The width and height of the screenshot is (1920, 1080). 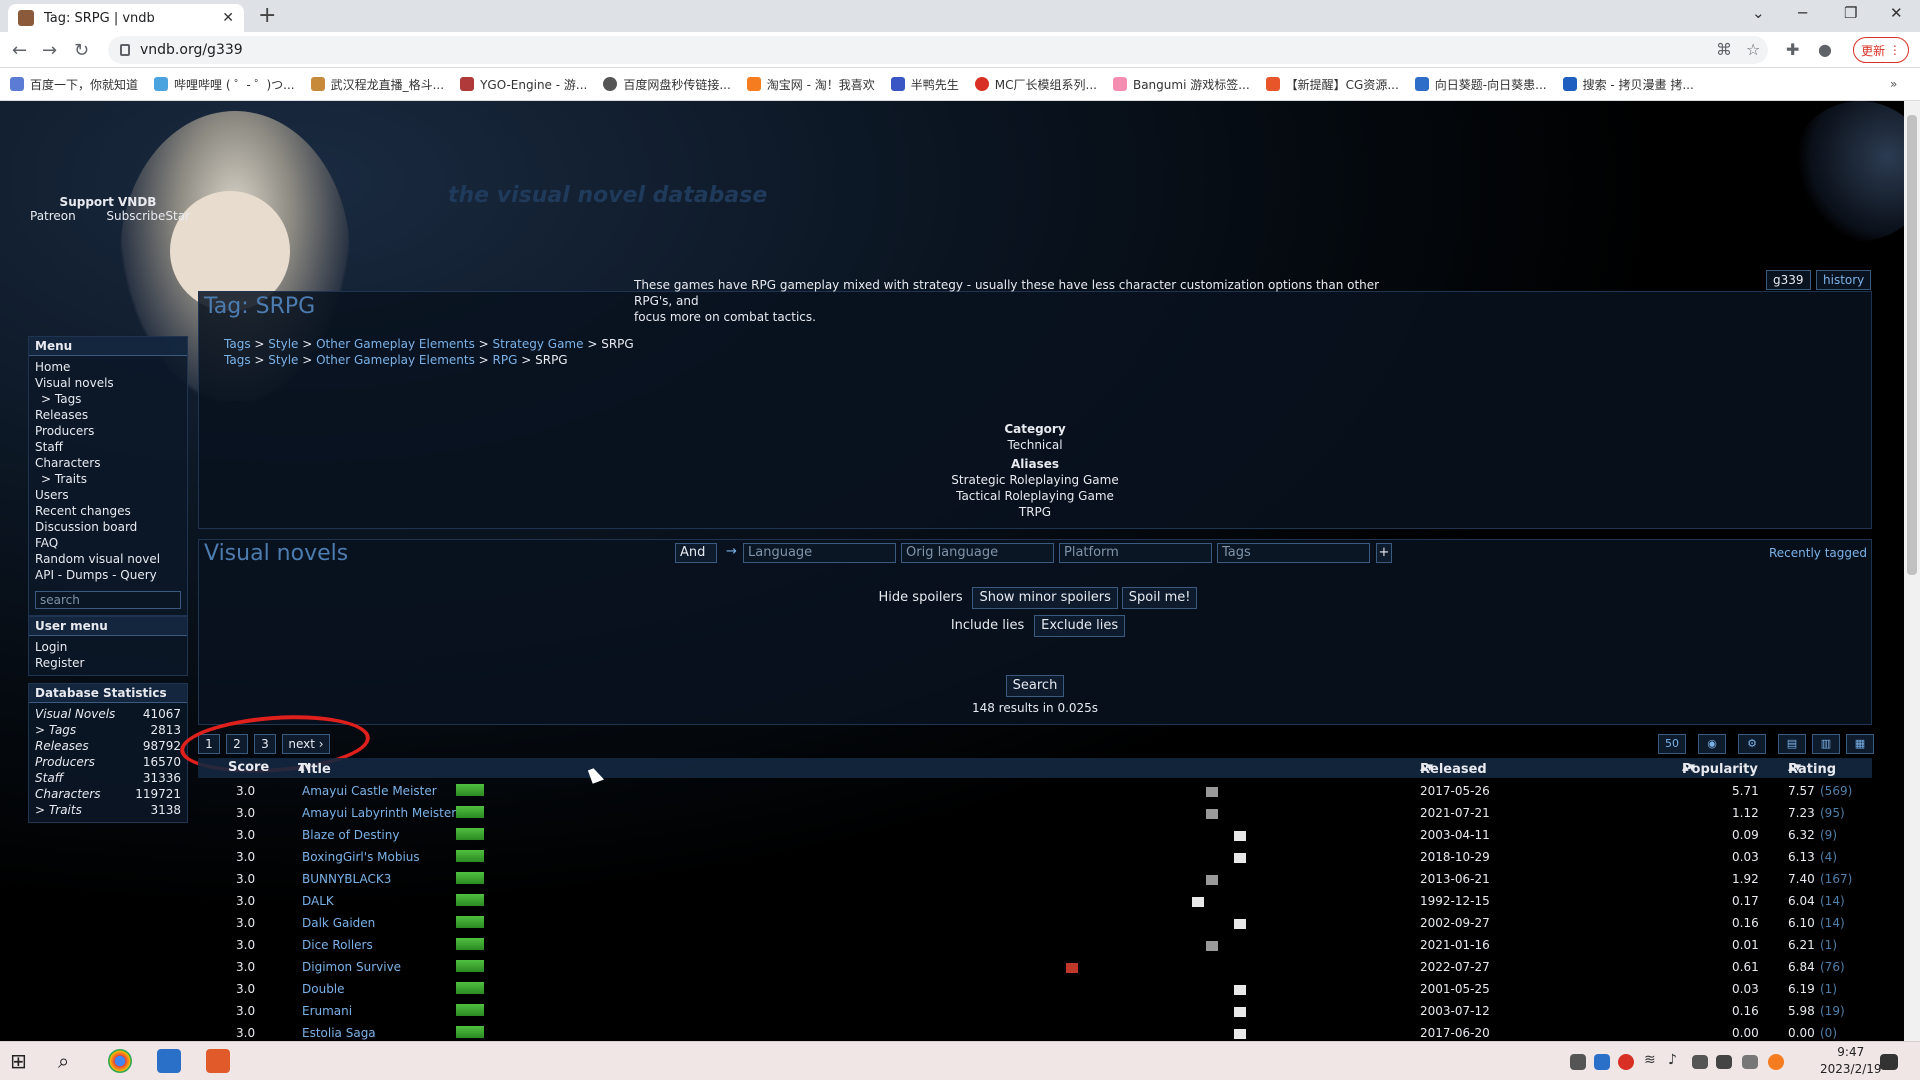 I want to click on table-row: 3.0 DALK 1992-12-15 0.17 6.04 (14), so click(x=1035, y=902).